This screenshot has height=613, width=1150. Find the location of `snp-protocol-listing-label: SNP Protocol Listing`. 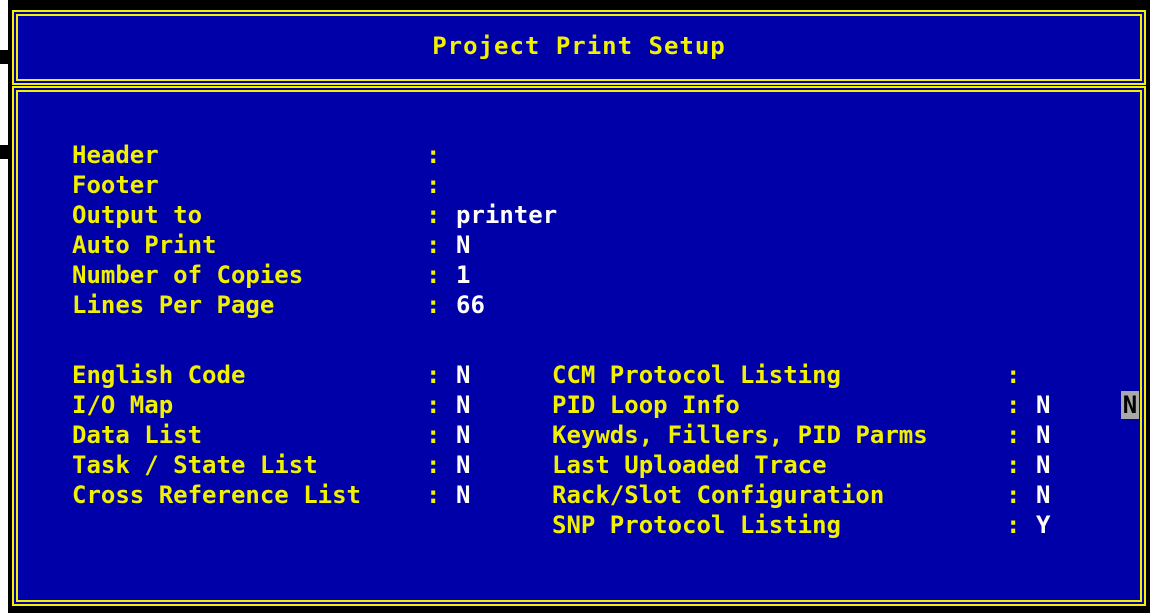

snp-protocol-listing-label: SNP Protocol Listing is located at coordinates (696, 525).